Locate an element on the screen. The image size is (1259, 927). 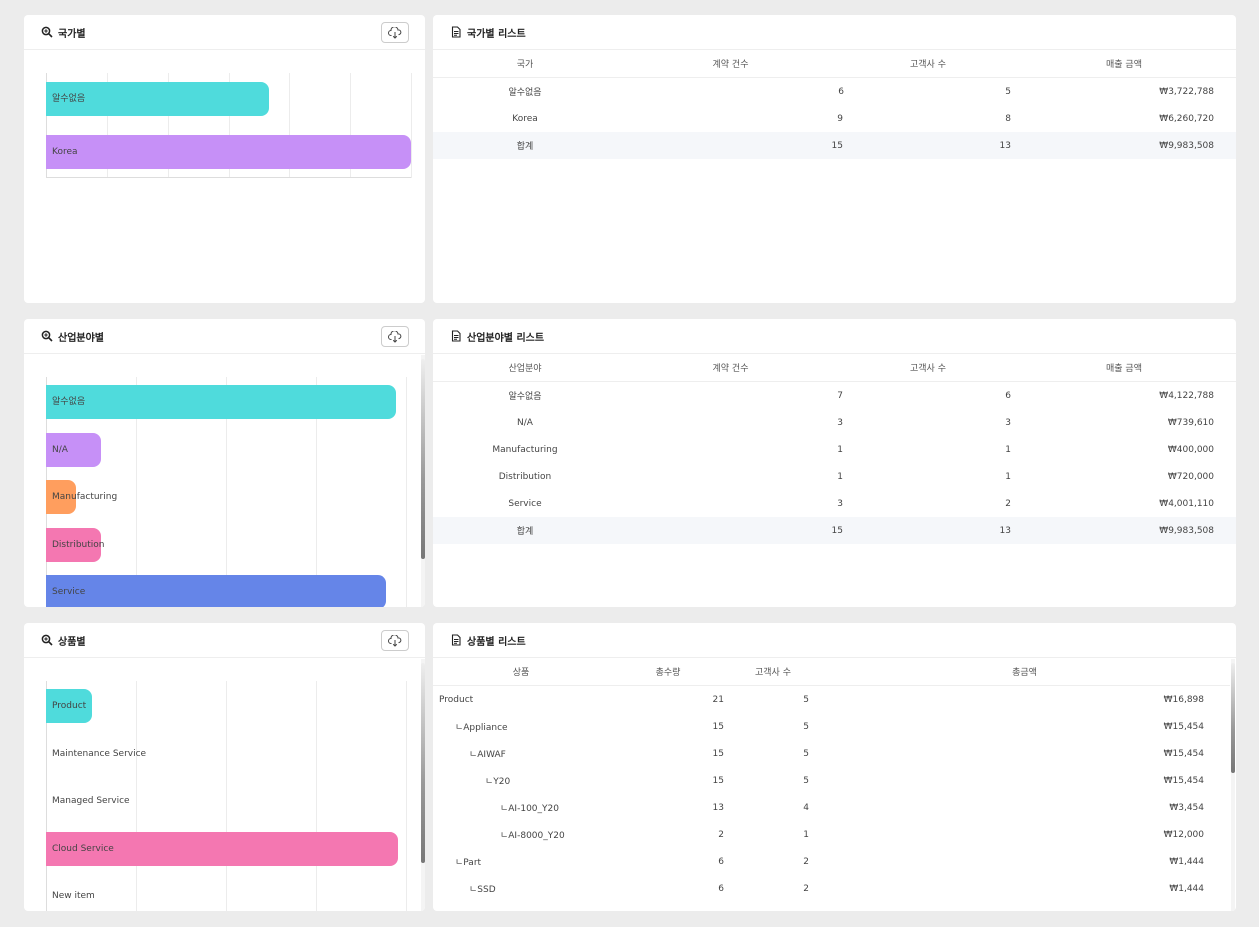
chart-category-label: New item is located at coordinates (73, 896).